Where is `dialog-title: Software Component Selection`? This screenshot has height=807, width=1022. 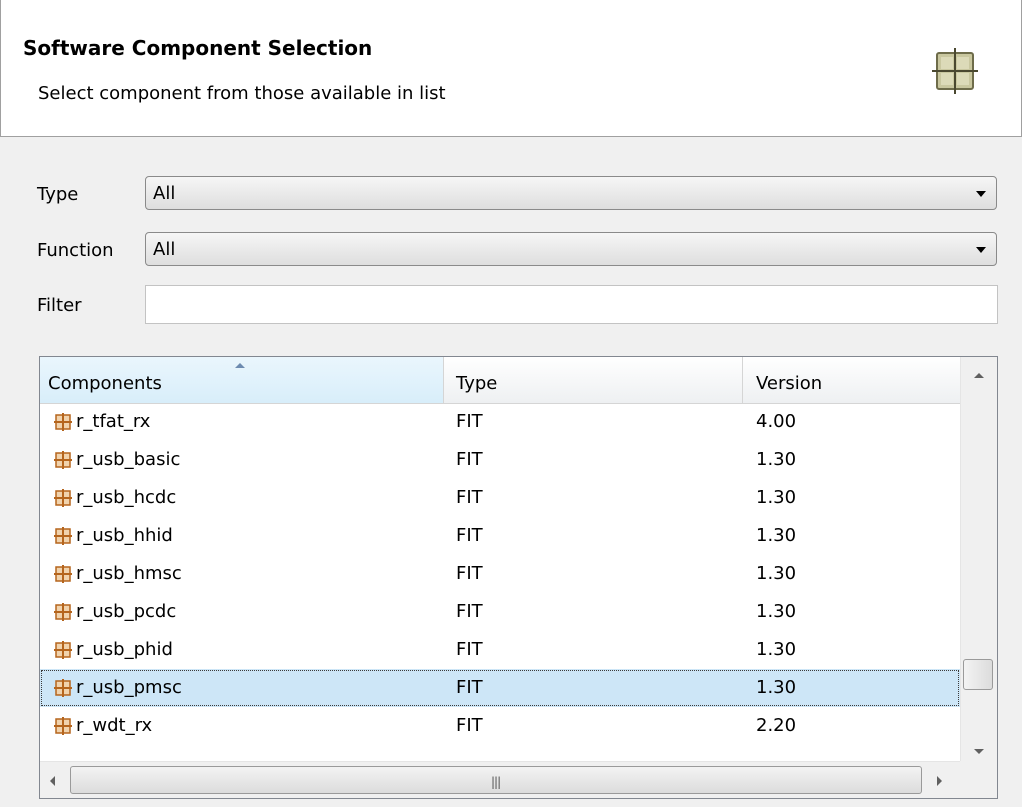
dialog-title: Software Component Selection is located at coordinates (198, 48).